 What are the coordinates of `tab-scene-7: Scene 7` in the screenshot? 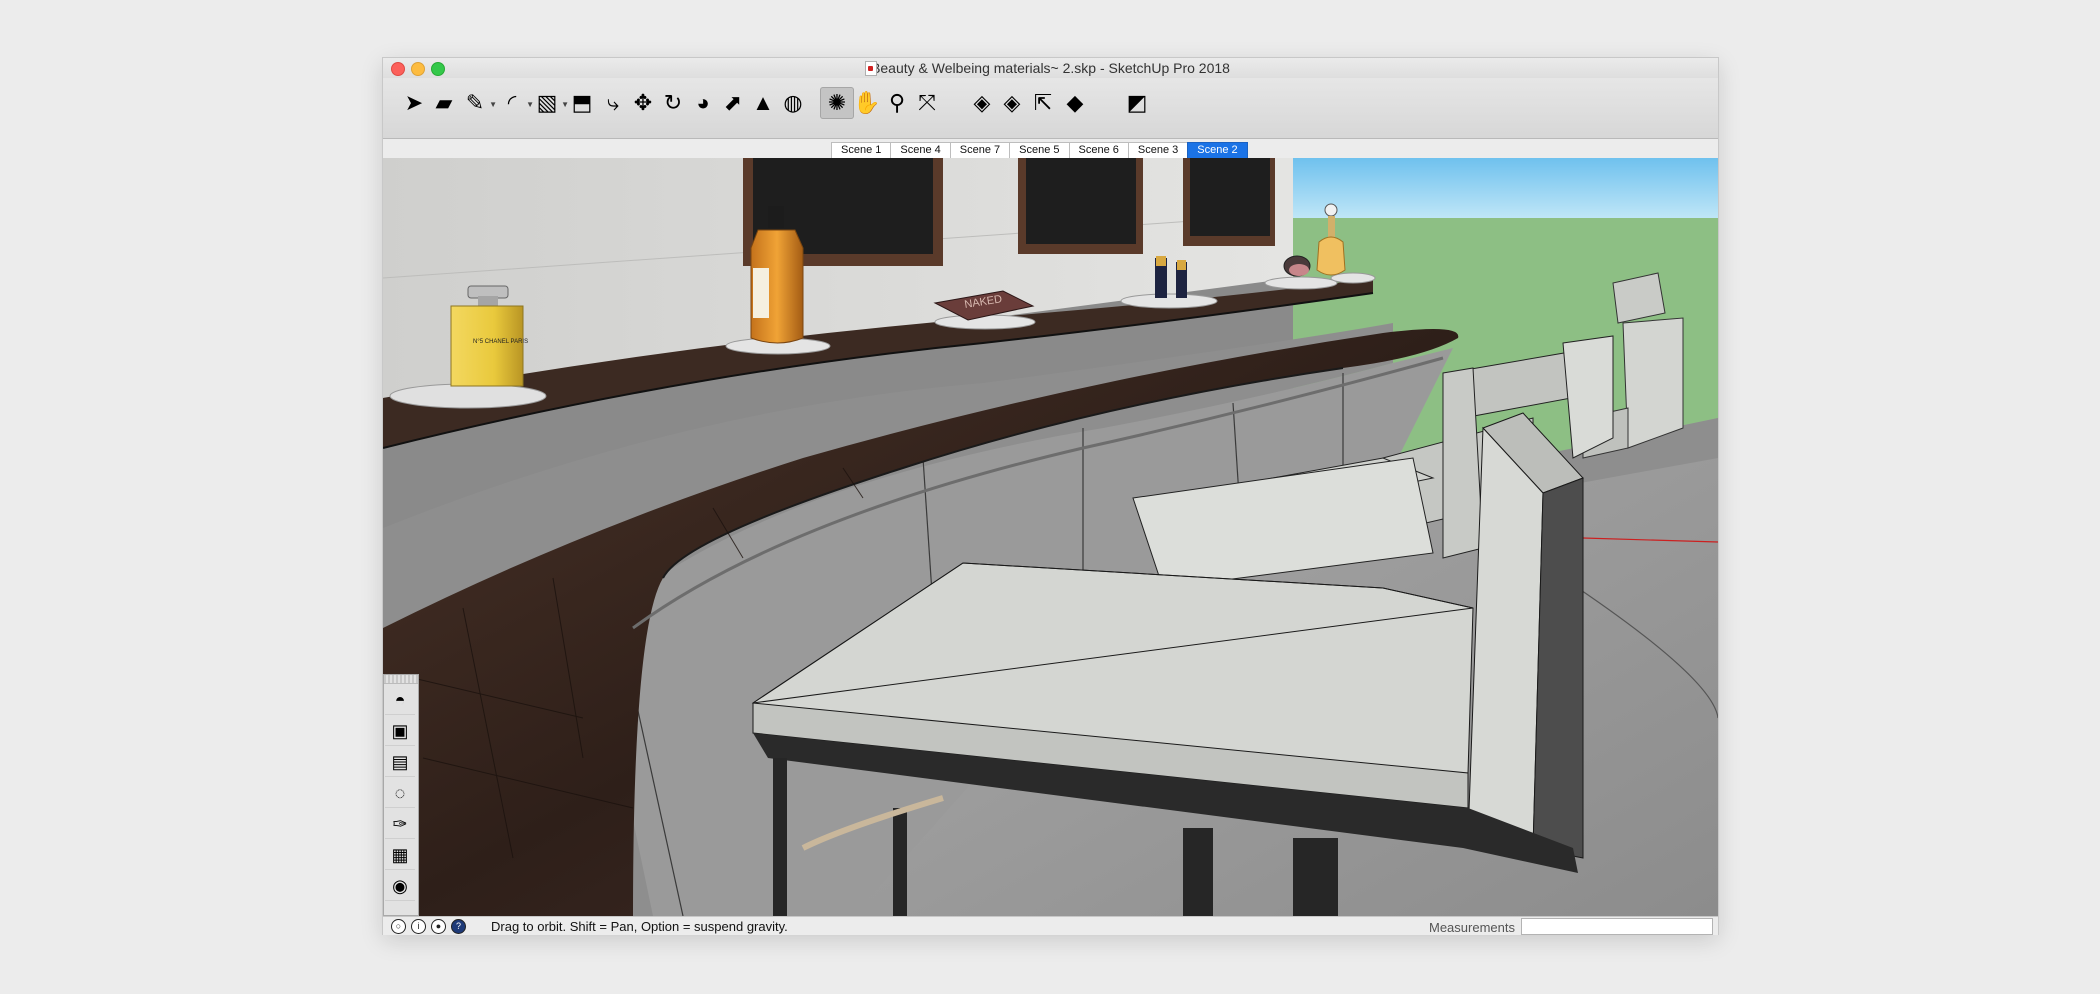 It's located at (979, 150).